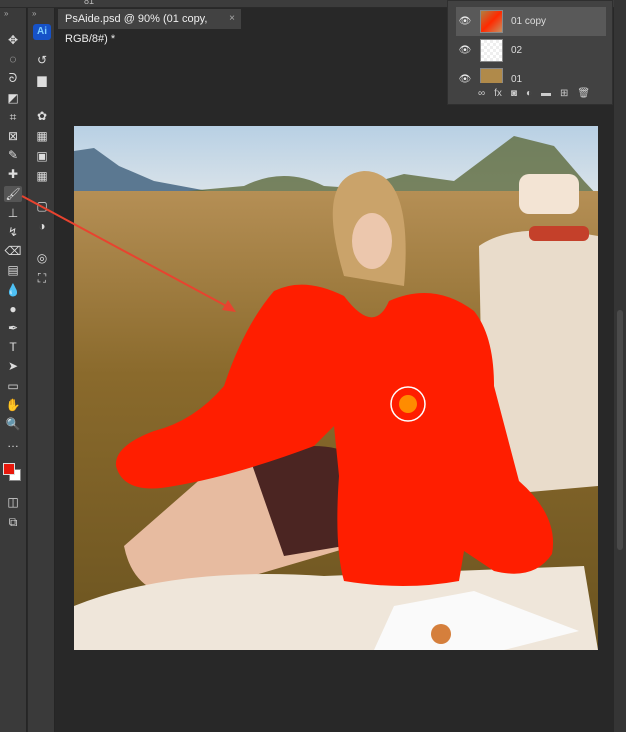 Image resolution: width=626 pixels, height=732 pixels. I want to click on trash-icon: 🗑, so click(583, 93).